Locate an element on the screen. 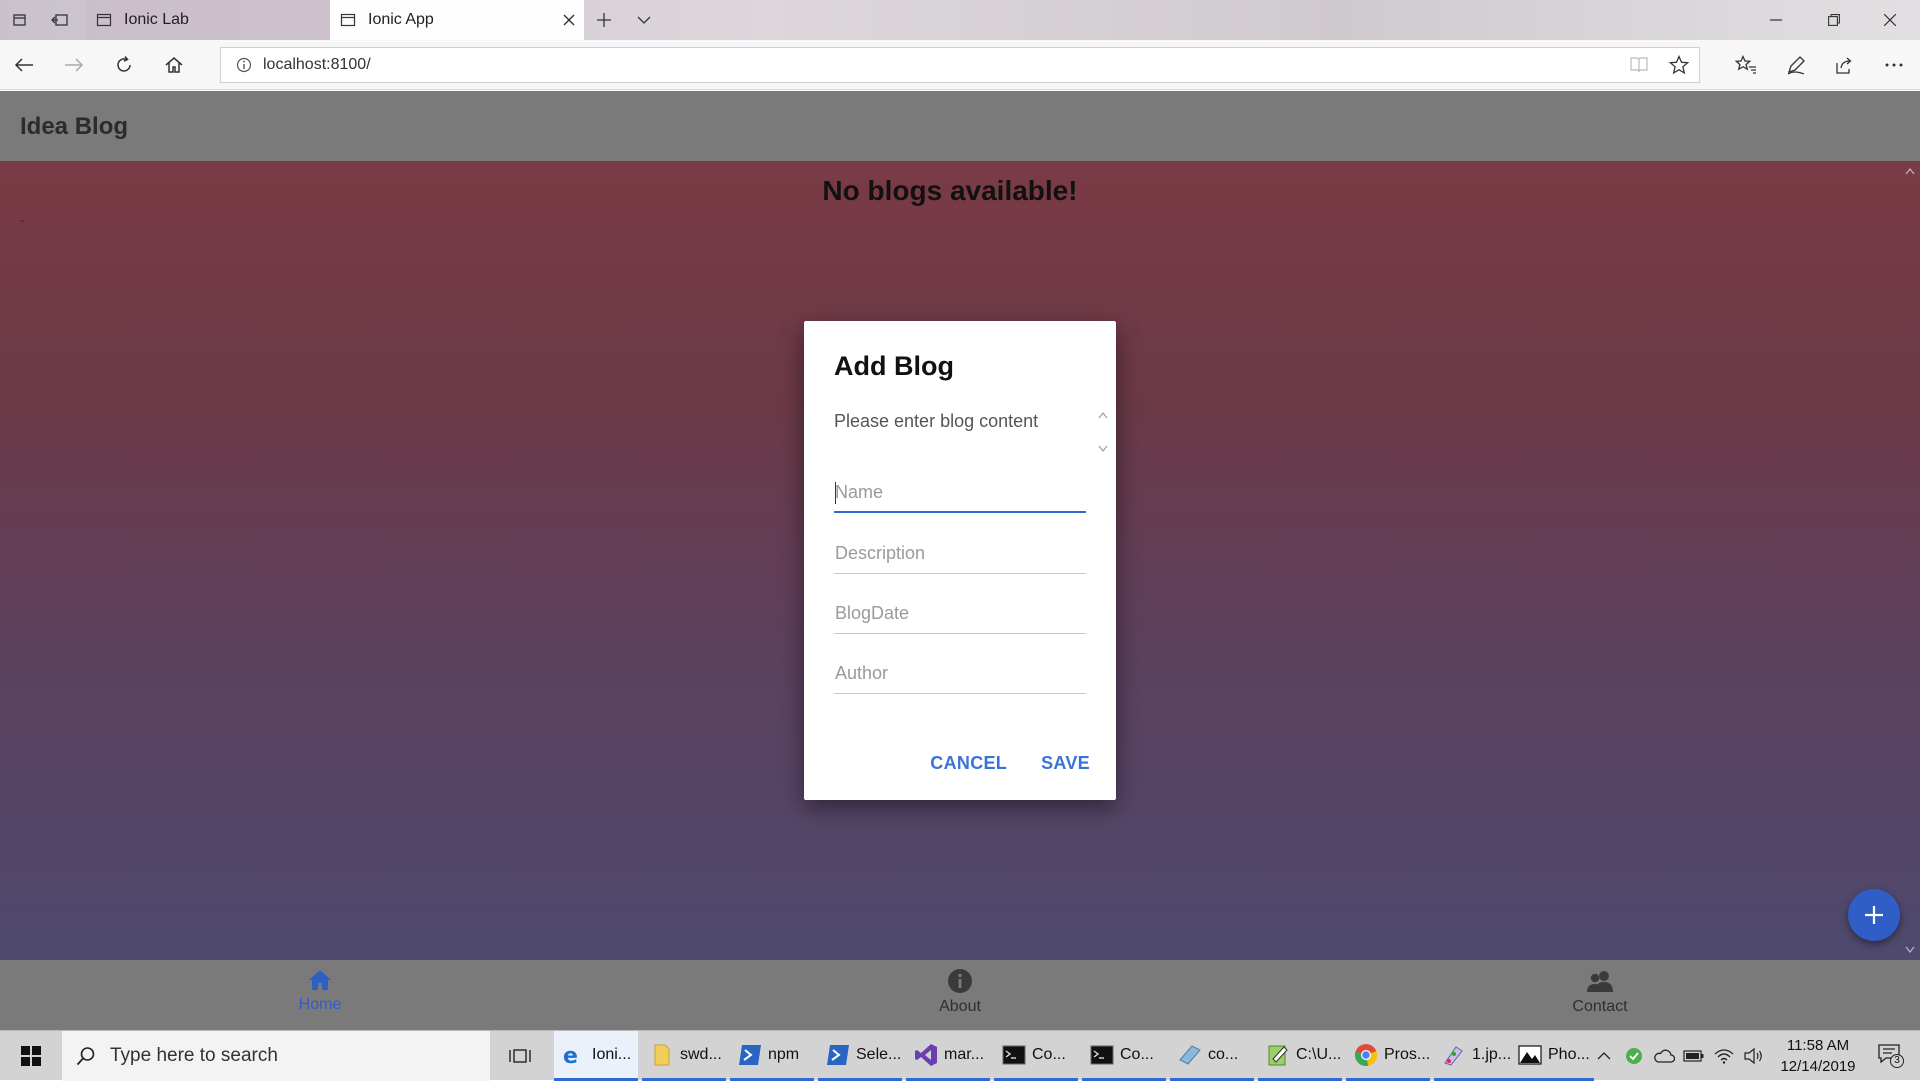 The image size is (1920, 1081). author-field is located at coordinates (960, 672).